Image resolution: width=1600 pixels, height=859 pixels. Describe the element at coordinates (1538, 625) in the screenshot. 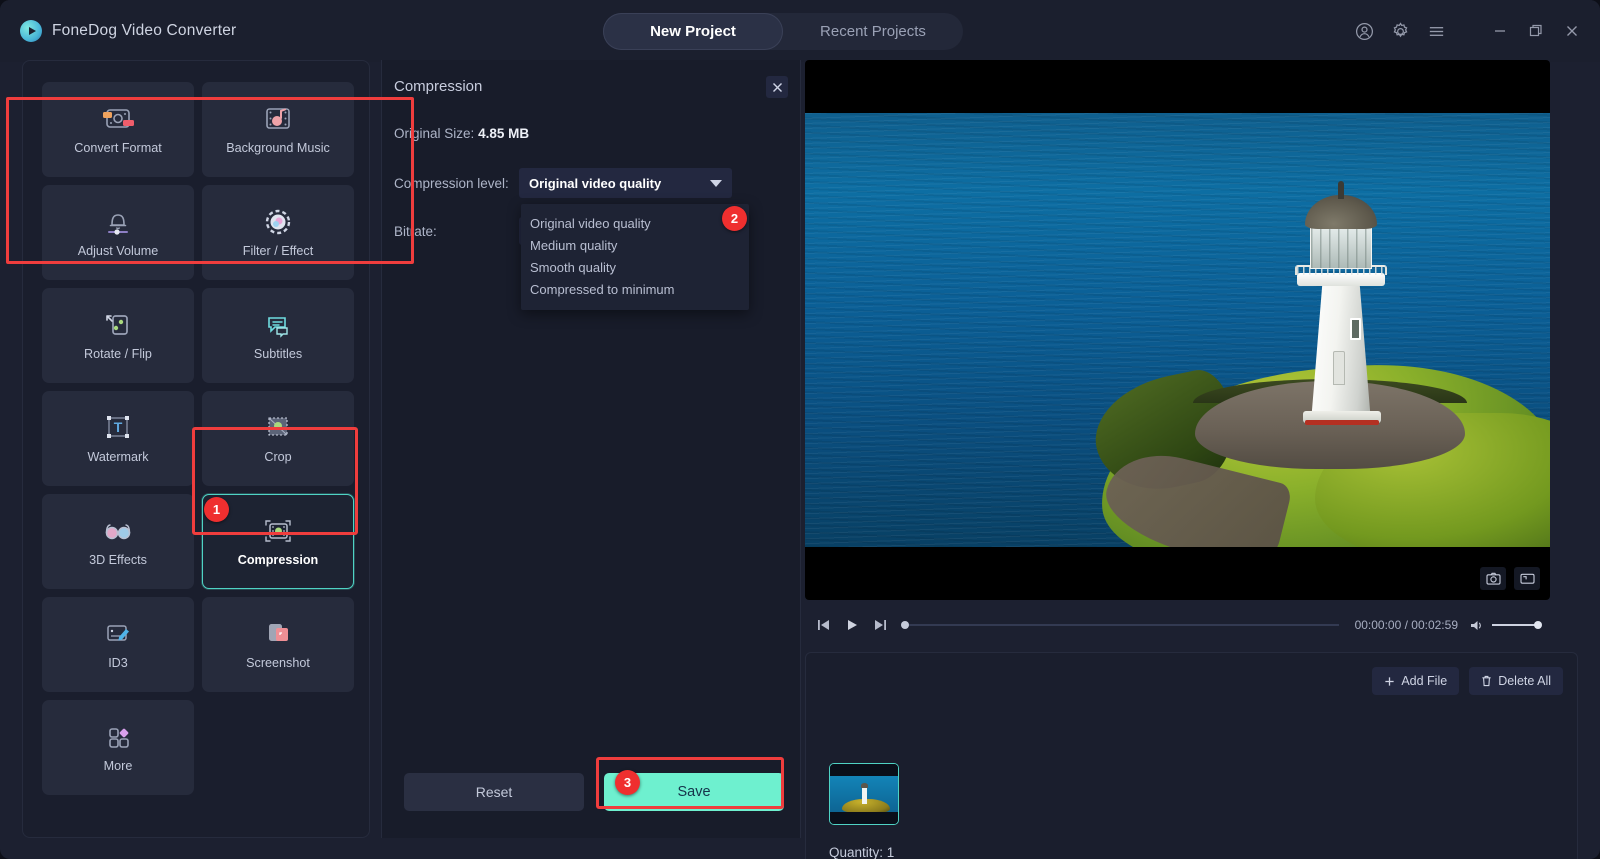

I see `volume-knob` at that location.